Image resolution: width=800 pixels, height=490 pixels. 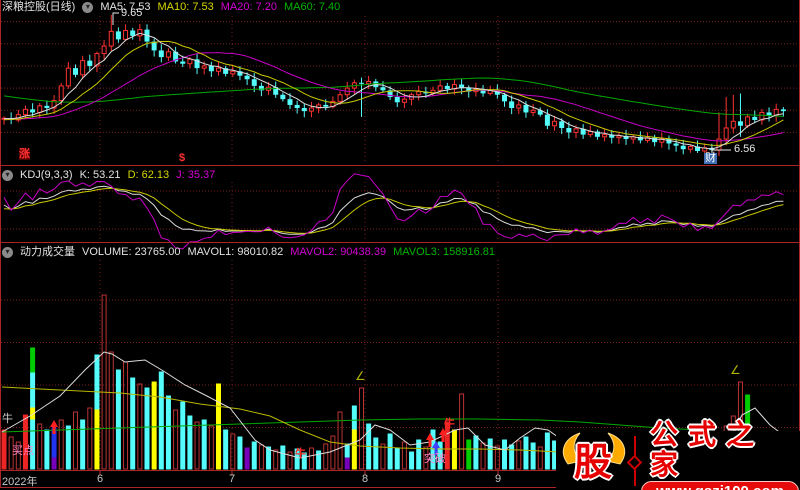 I want to click on month-label: 9, so click(x=498, y=479).